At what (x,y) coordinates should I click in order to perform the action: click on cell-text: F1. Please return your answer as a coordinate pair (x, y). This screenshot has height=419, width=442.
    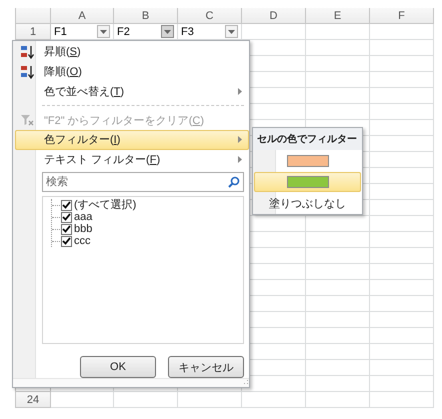
    Looking at the image, I should click on (61, 32).